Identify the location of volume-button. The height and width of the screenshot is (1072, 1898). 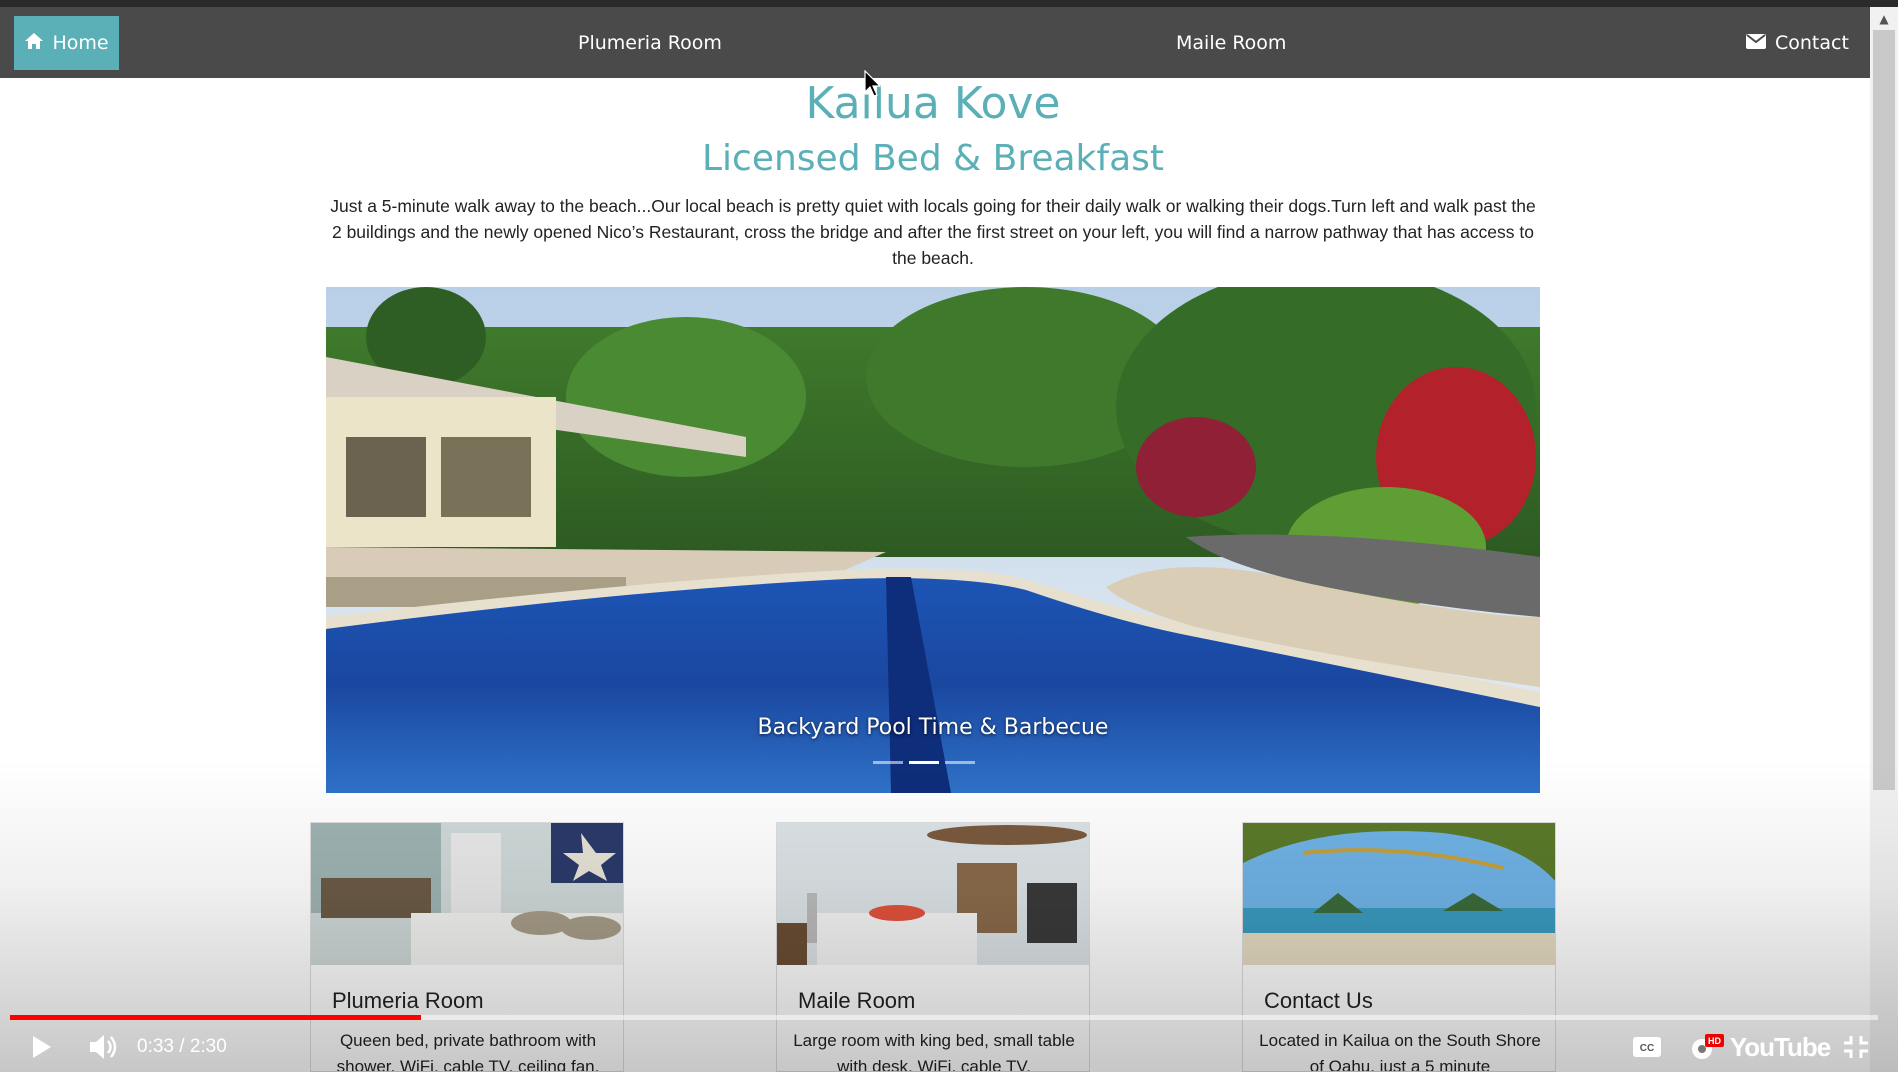
(104, 1047).